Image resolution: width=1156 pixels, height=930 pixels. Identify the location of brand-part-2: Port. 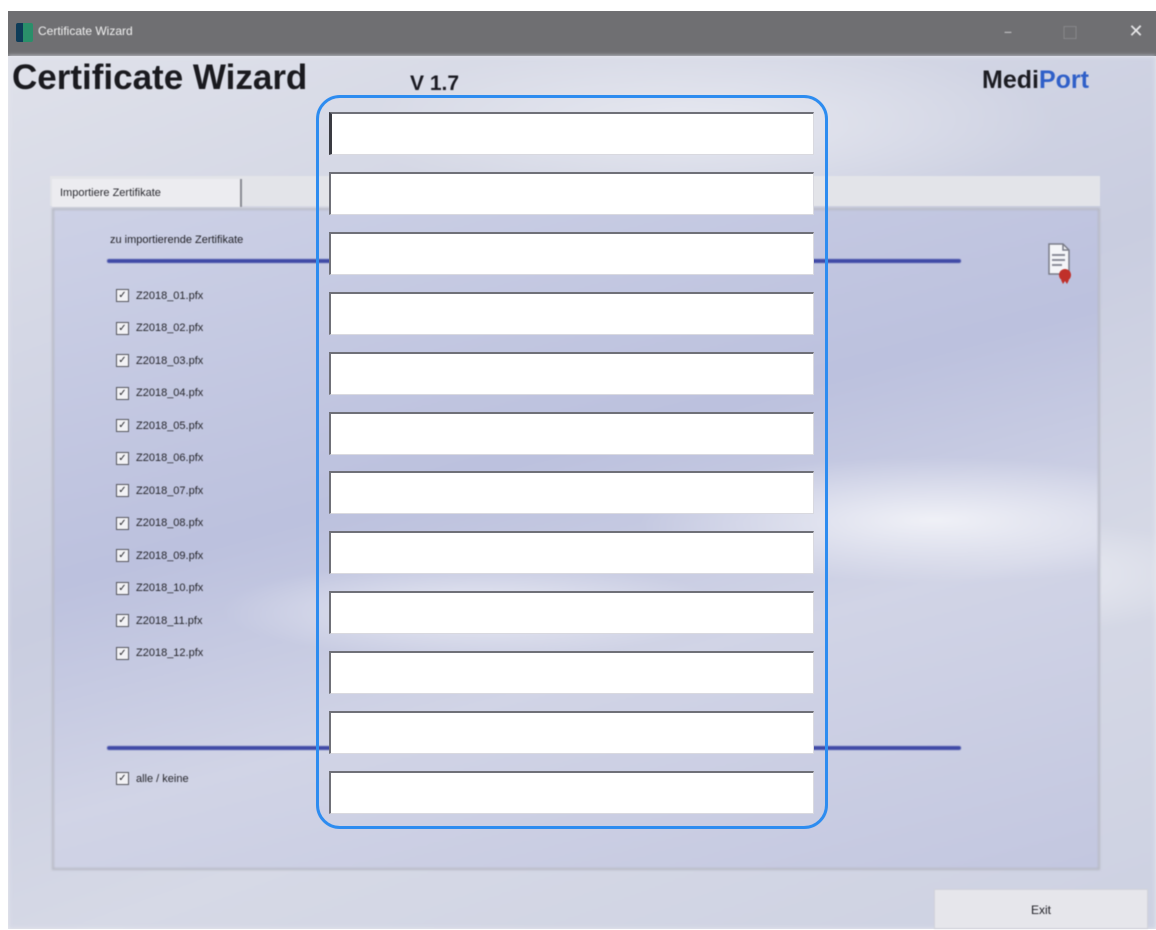
(1063, 80).